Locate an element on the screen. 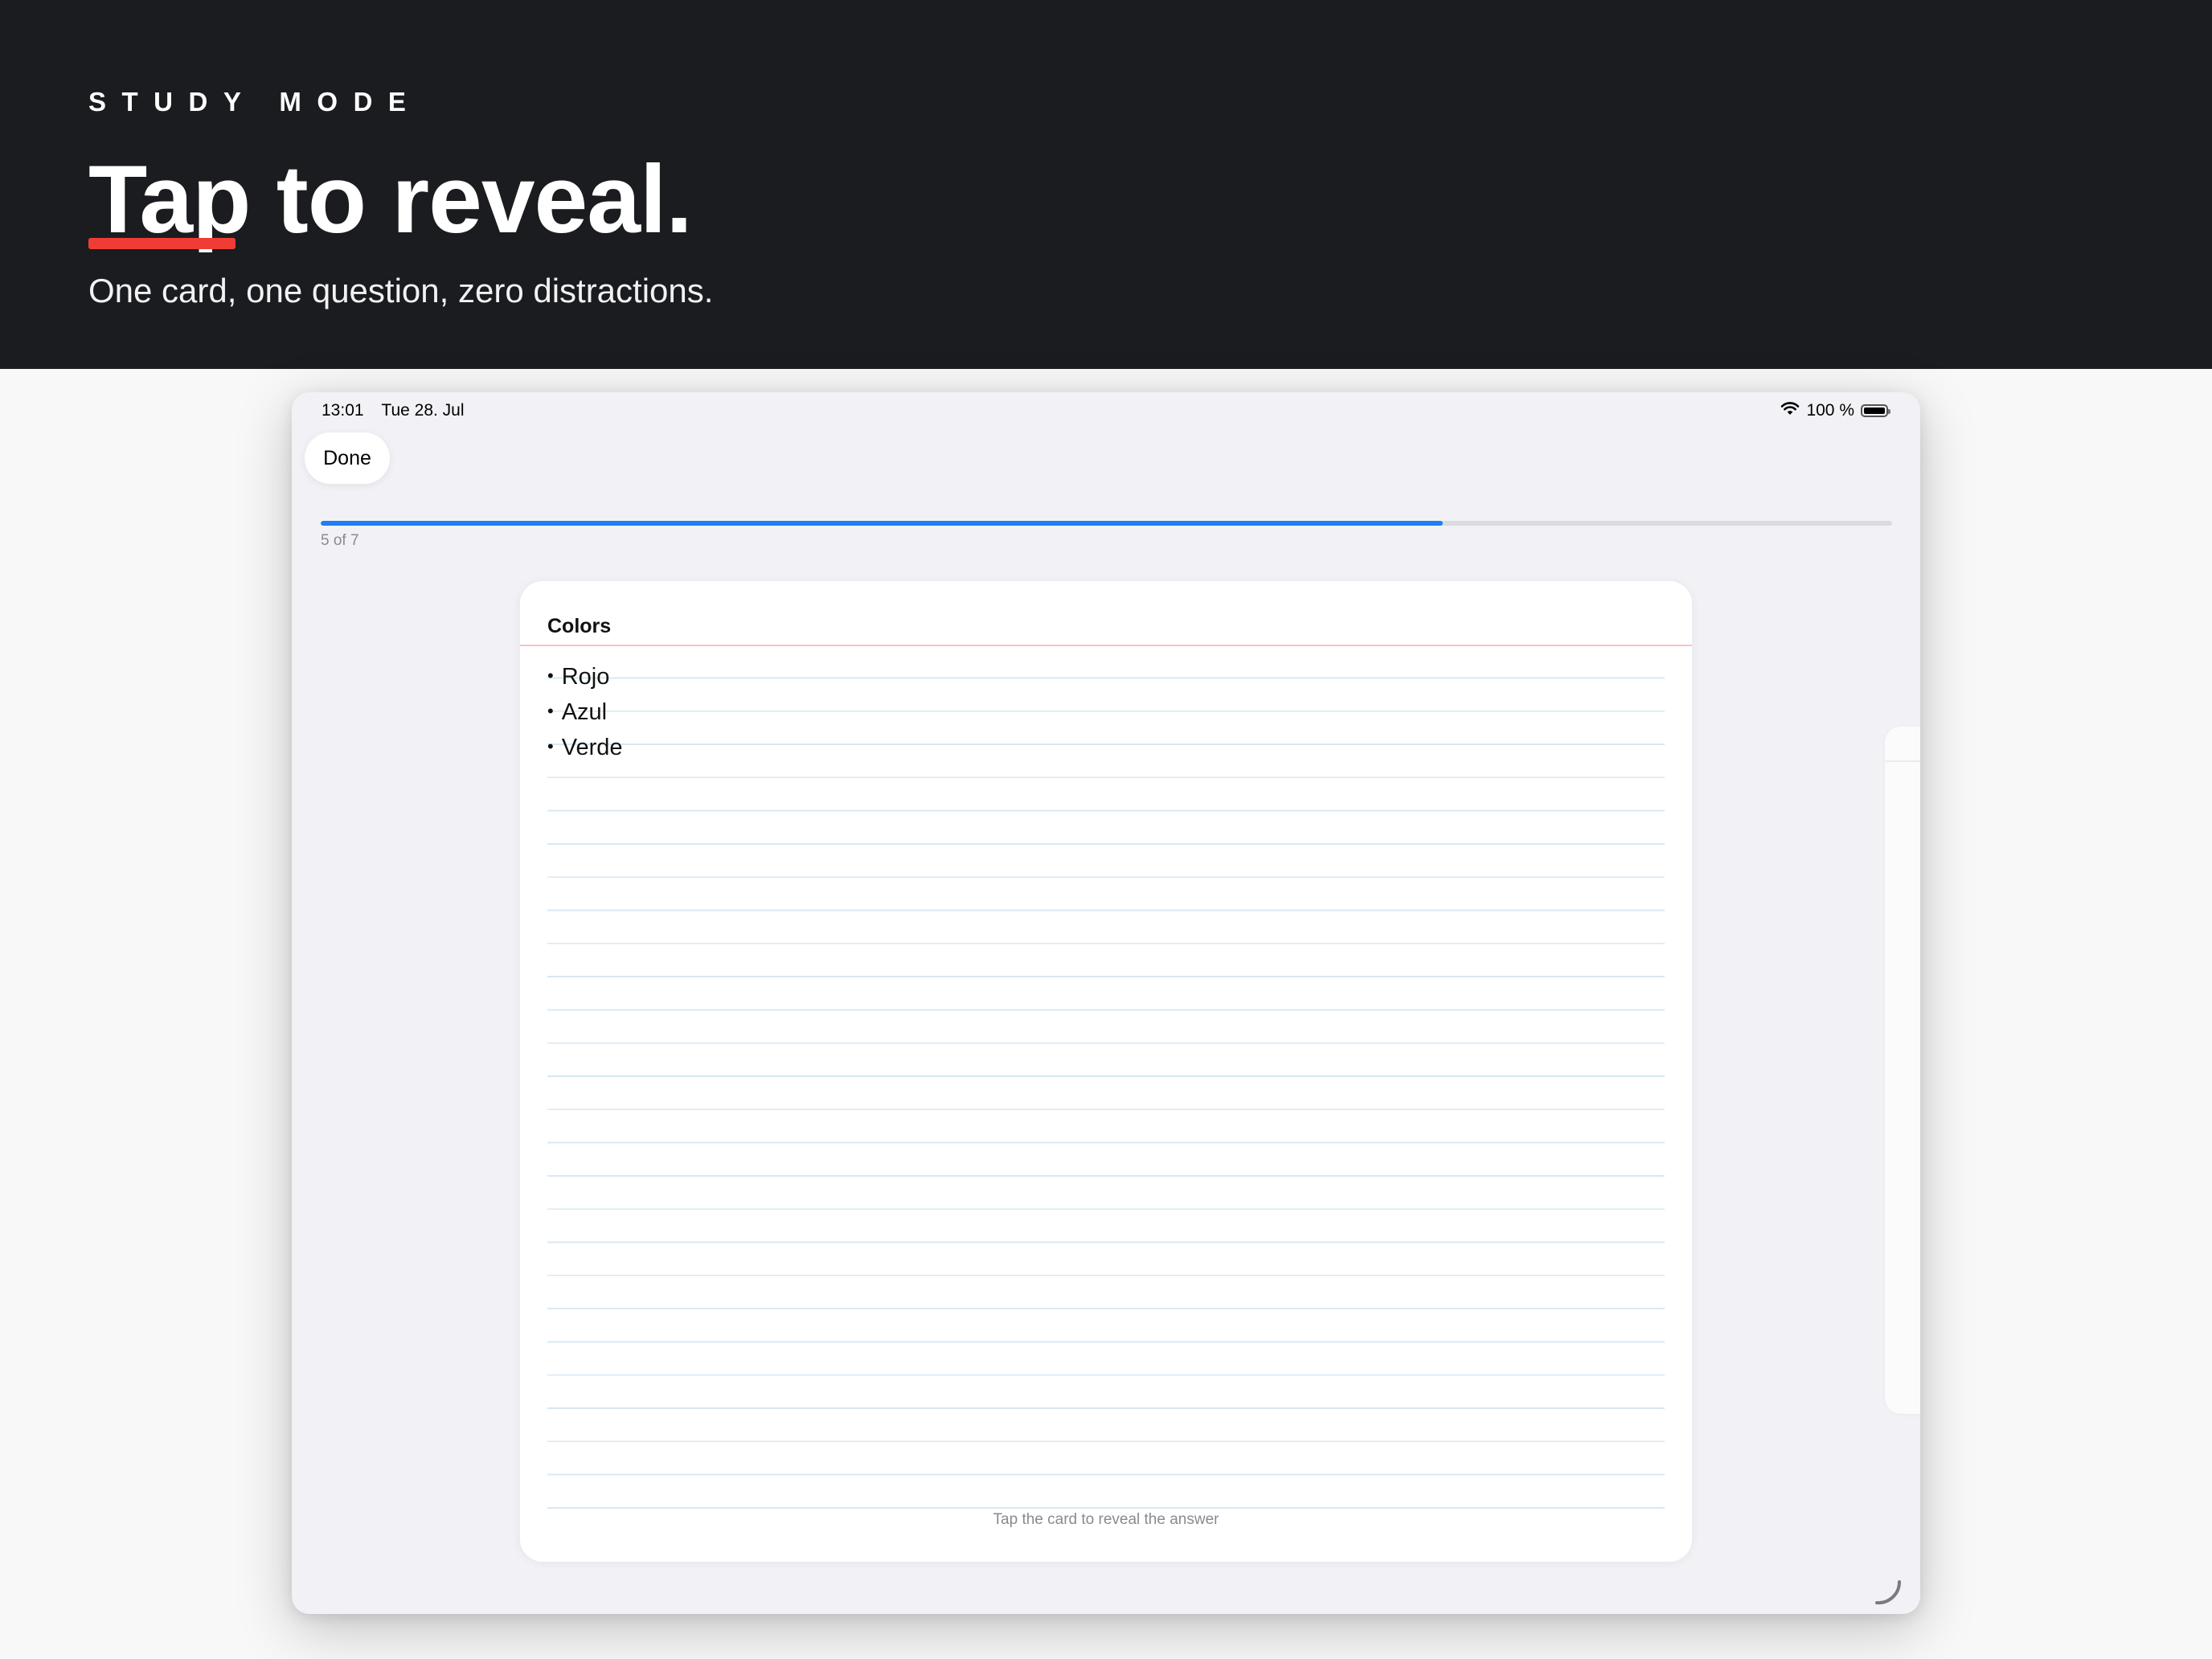  status-bar-right: 100 % is located at coordinates (1835, 410).